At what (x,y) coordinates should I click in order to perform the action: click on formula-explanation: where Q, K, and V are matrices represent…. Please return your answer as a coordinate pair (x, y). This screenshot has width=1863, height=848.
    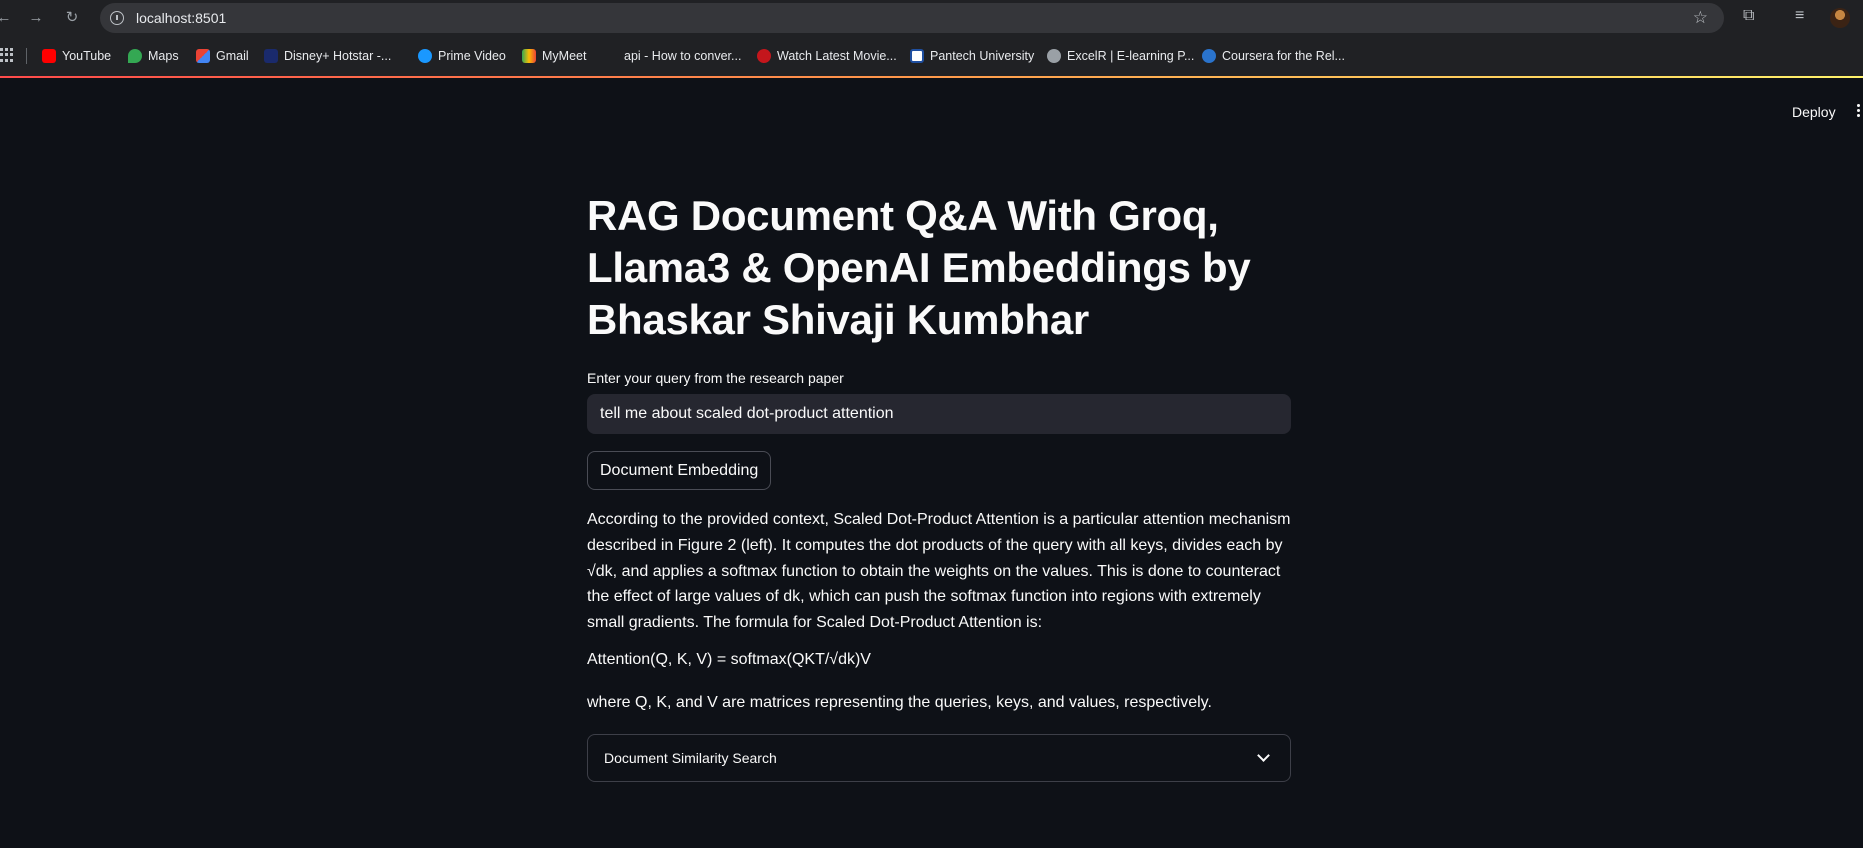
    Looking at the image, I should click on (899, 702).